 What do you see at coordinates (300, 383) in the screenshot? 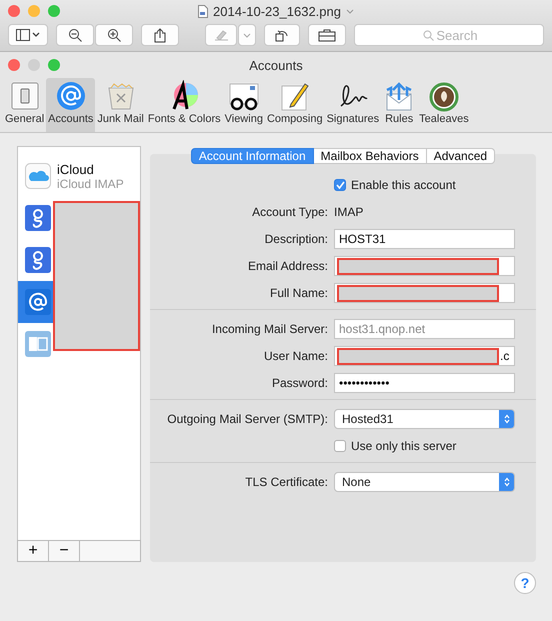
I see `field-label: Password:` at bounding box center [300, 383].